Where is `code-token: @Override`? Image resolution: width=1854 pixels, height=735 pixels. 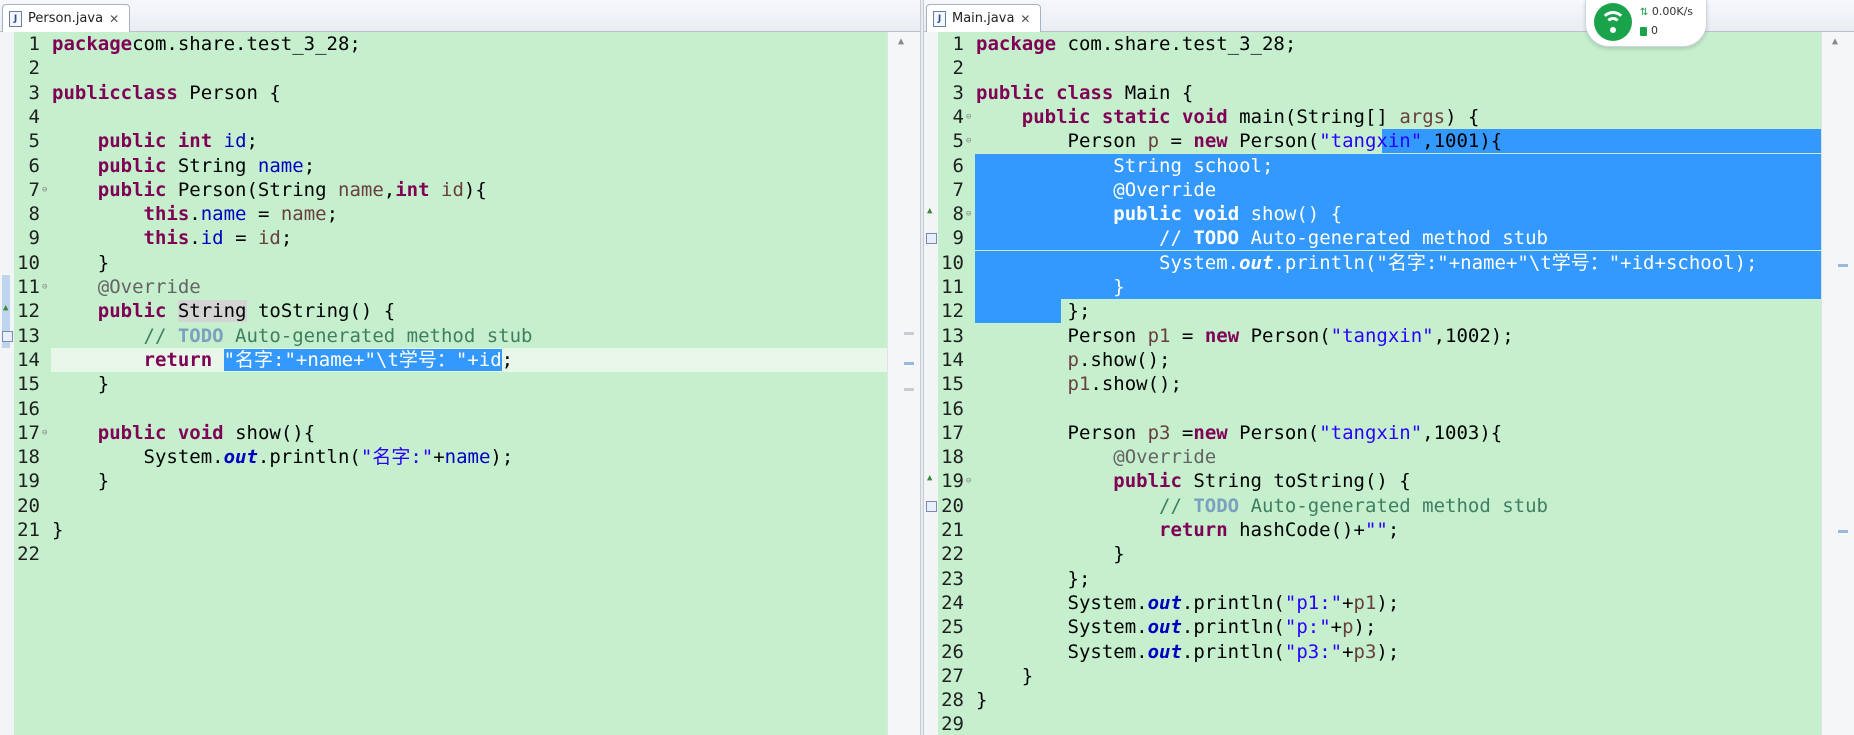 code-token: @Override is located at coordinates (1165, 457).